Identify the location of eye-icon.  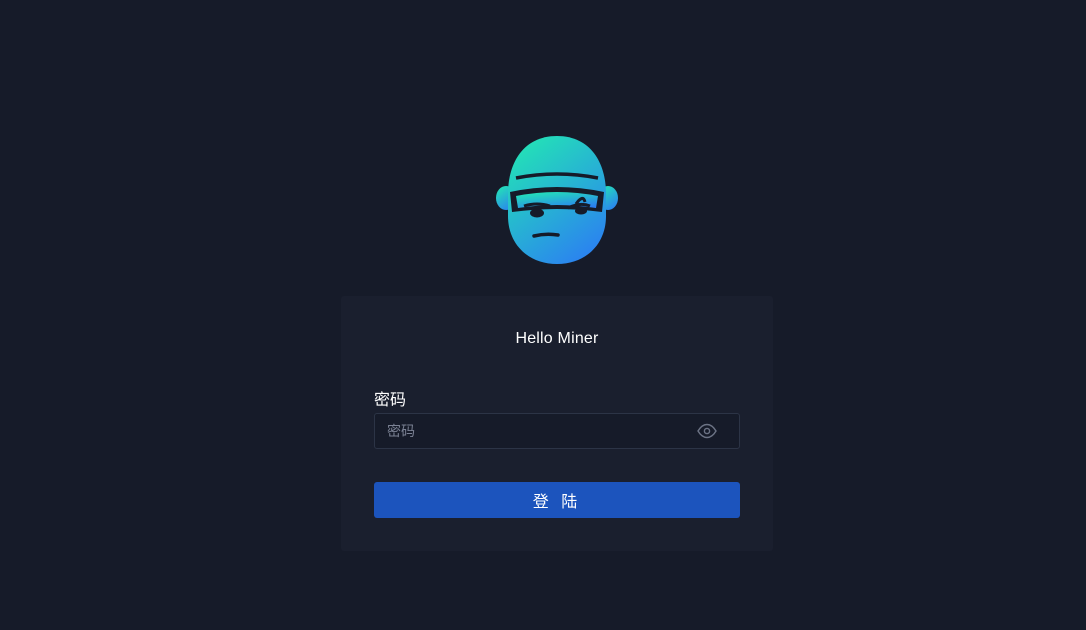
(707, 431).